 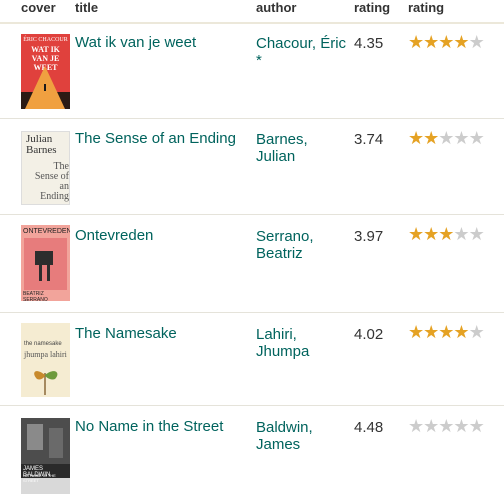 What do you see at coordinates (303, 148) in the screenshot?
I see `book-author-link: Barnes, Julian` at bounding box center [303, 148].